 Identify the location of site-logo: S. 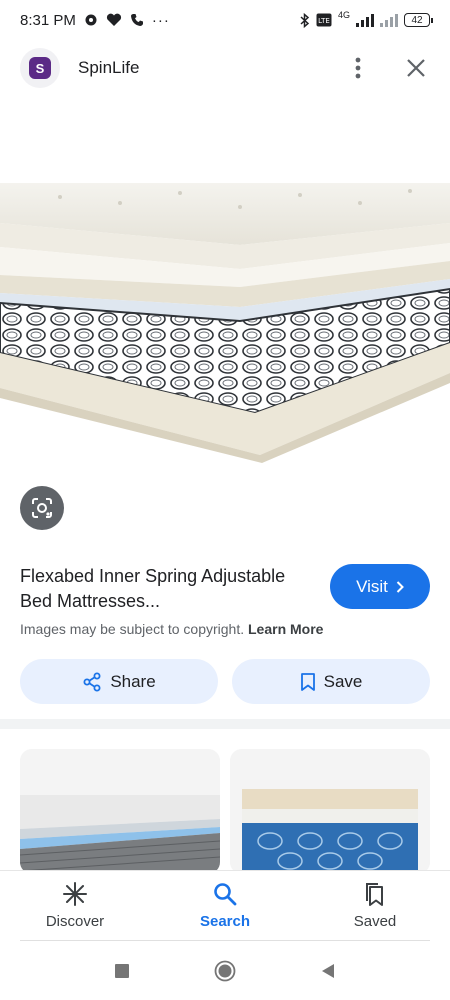
(40, 68).